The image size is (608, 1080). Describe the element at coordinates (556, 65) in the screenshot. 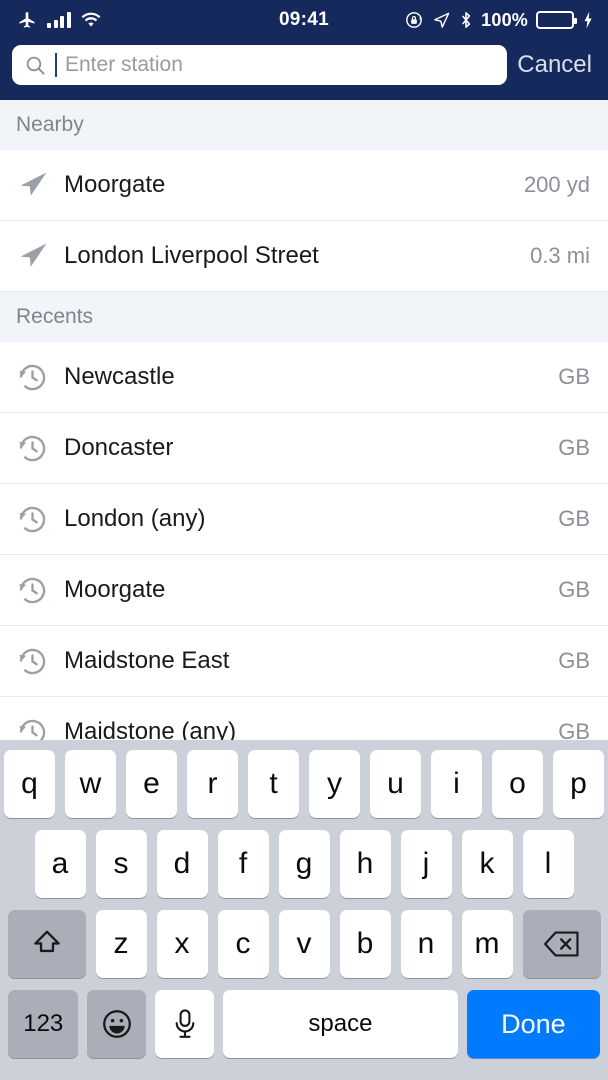

I see `cancel-button: Cancel` at that location.